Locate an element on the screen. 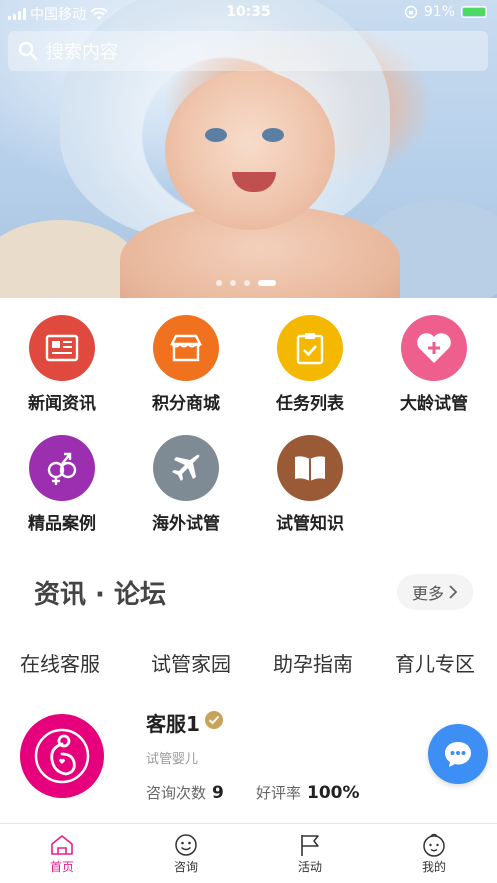  pregnant-logo-icon is located at coordinates (62, 756).